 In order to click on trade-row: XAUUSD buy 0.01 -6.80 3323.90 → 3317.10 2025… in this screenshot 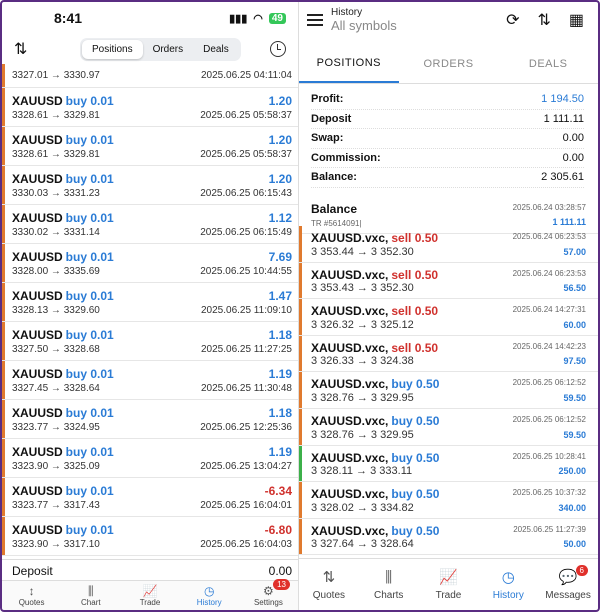, I will do `click(150, 536)`.